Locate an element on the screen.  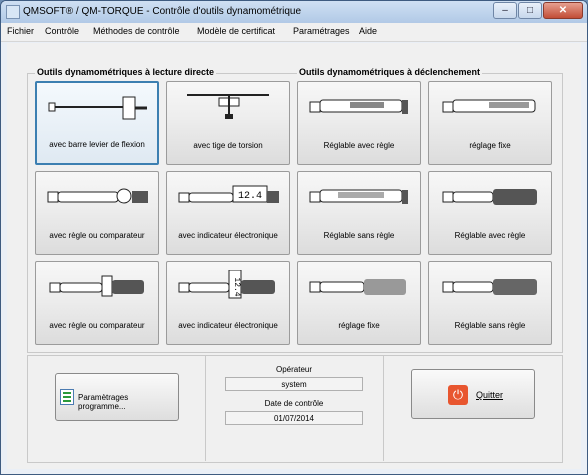
tile-reglable-sans-regle-1: Réglable sans règle is located at coordinates (359, 213).